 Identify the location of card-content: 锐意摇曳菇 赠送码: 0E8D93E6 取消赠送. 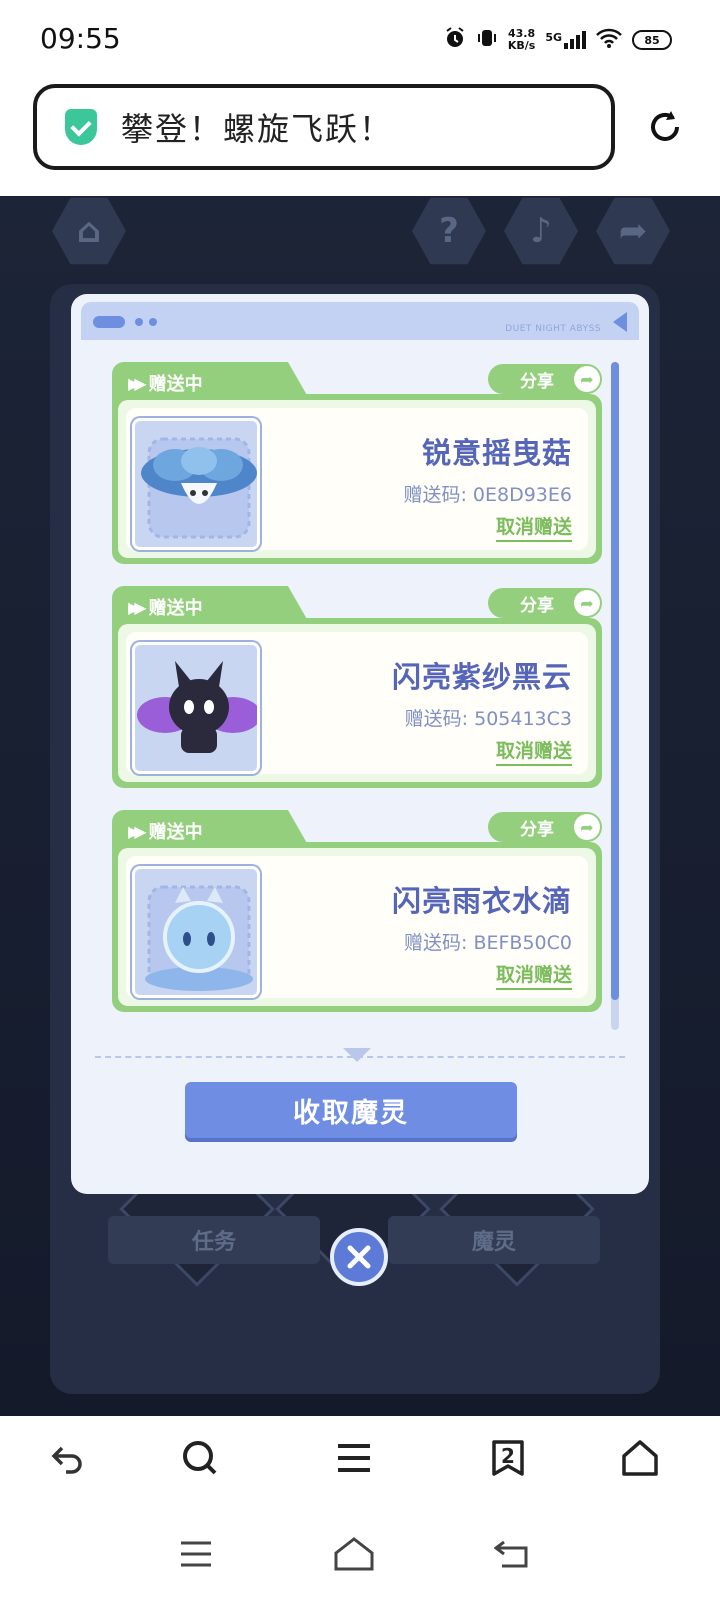
(357, 479).